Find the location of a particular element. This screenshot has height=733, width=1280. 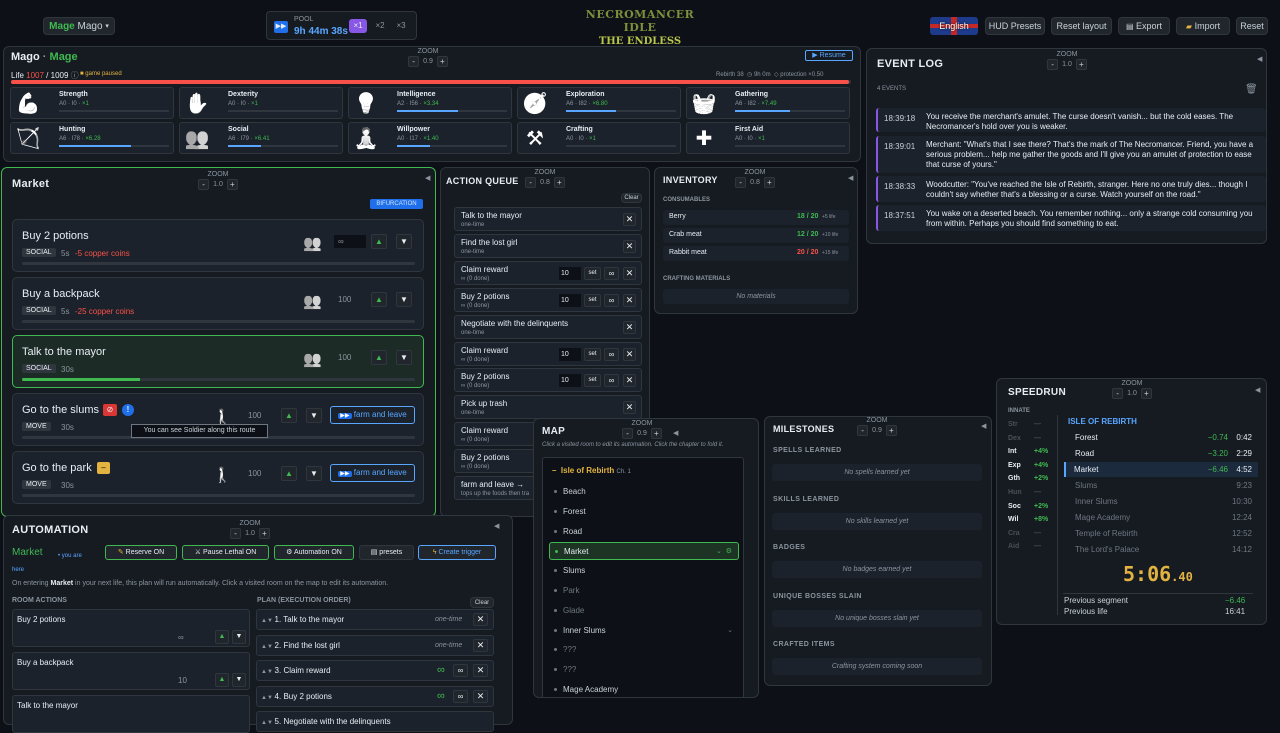

plan-item: ▲▼ 1. Talk to the mayor one-time ✕ is located at coordinates (375, 619).